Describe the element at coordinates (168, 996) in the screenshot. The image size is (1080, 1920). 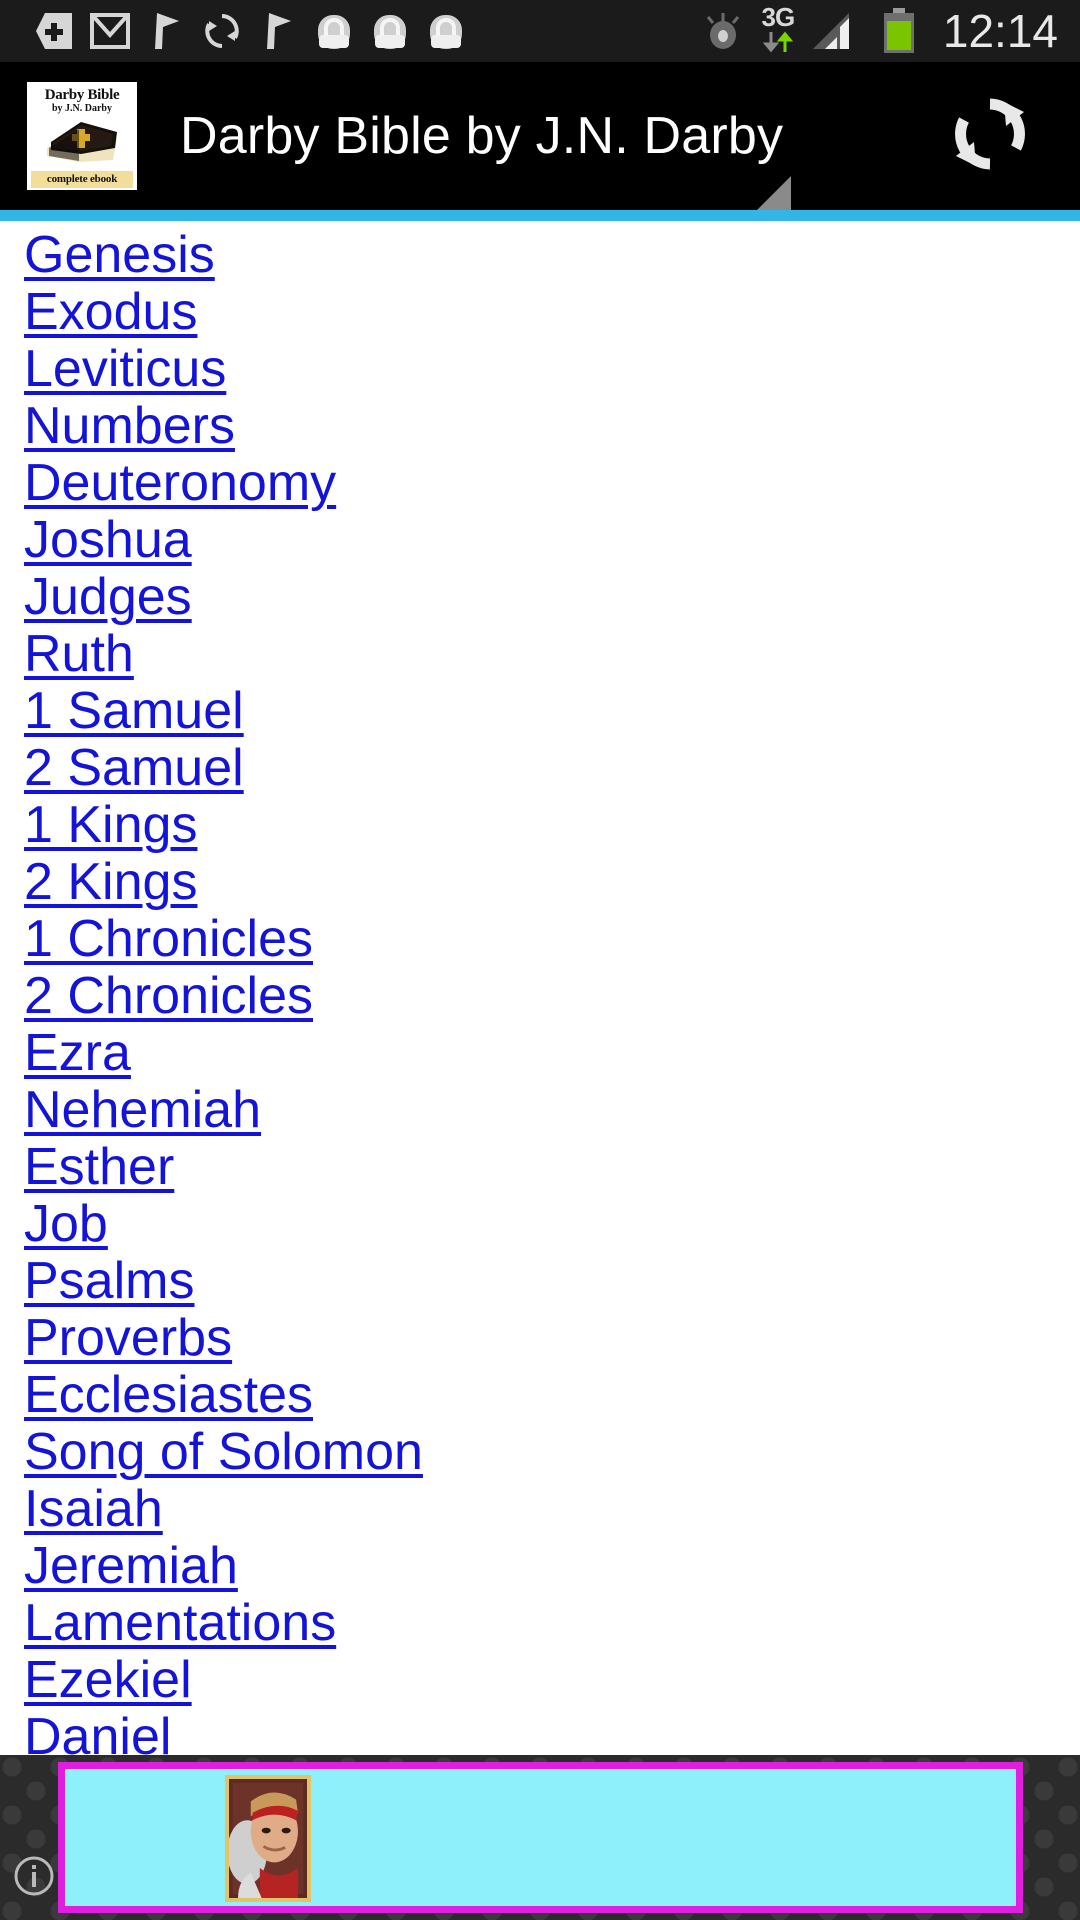
I see `book-link: 2 Chronicles` at that location.